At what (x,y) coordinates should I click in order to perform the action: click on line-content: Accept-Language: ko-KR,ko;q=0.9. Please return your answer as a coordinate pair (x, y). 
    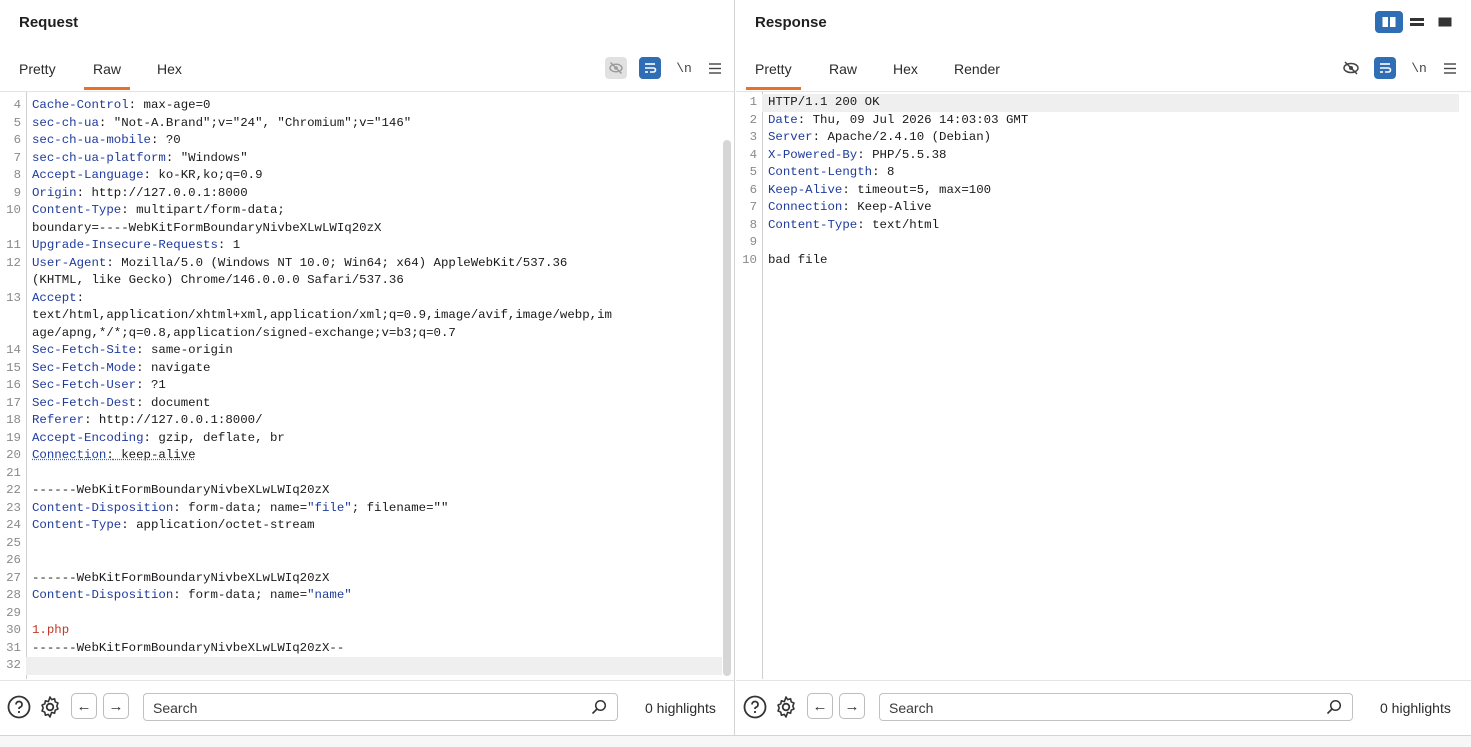
    Looking at the image, I should click on (147, 175).